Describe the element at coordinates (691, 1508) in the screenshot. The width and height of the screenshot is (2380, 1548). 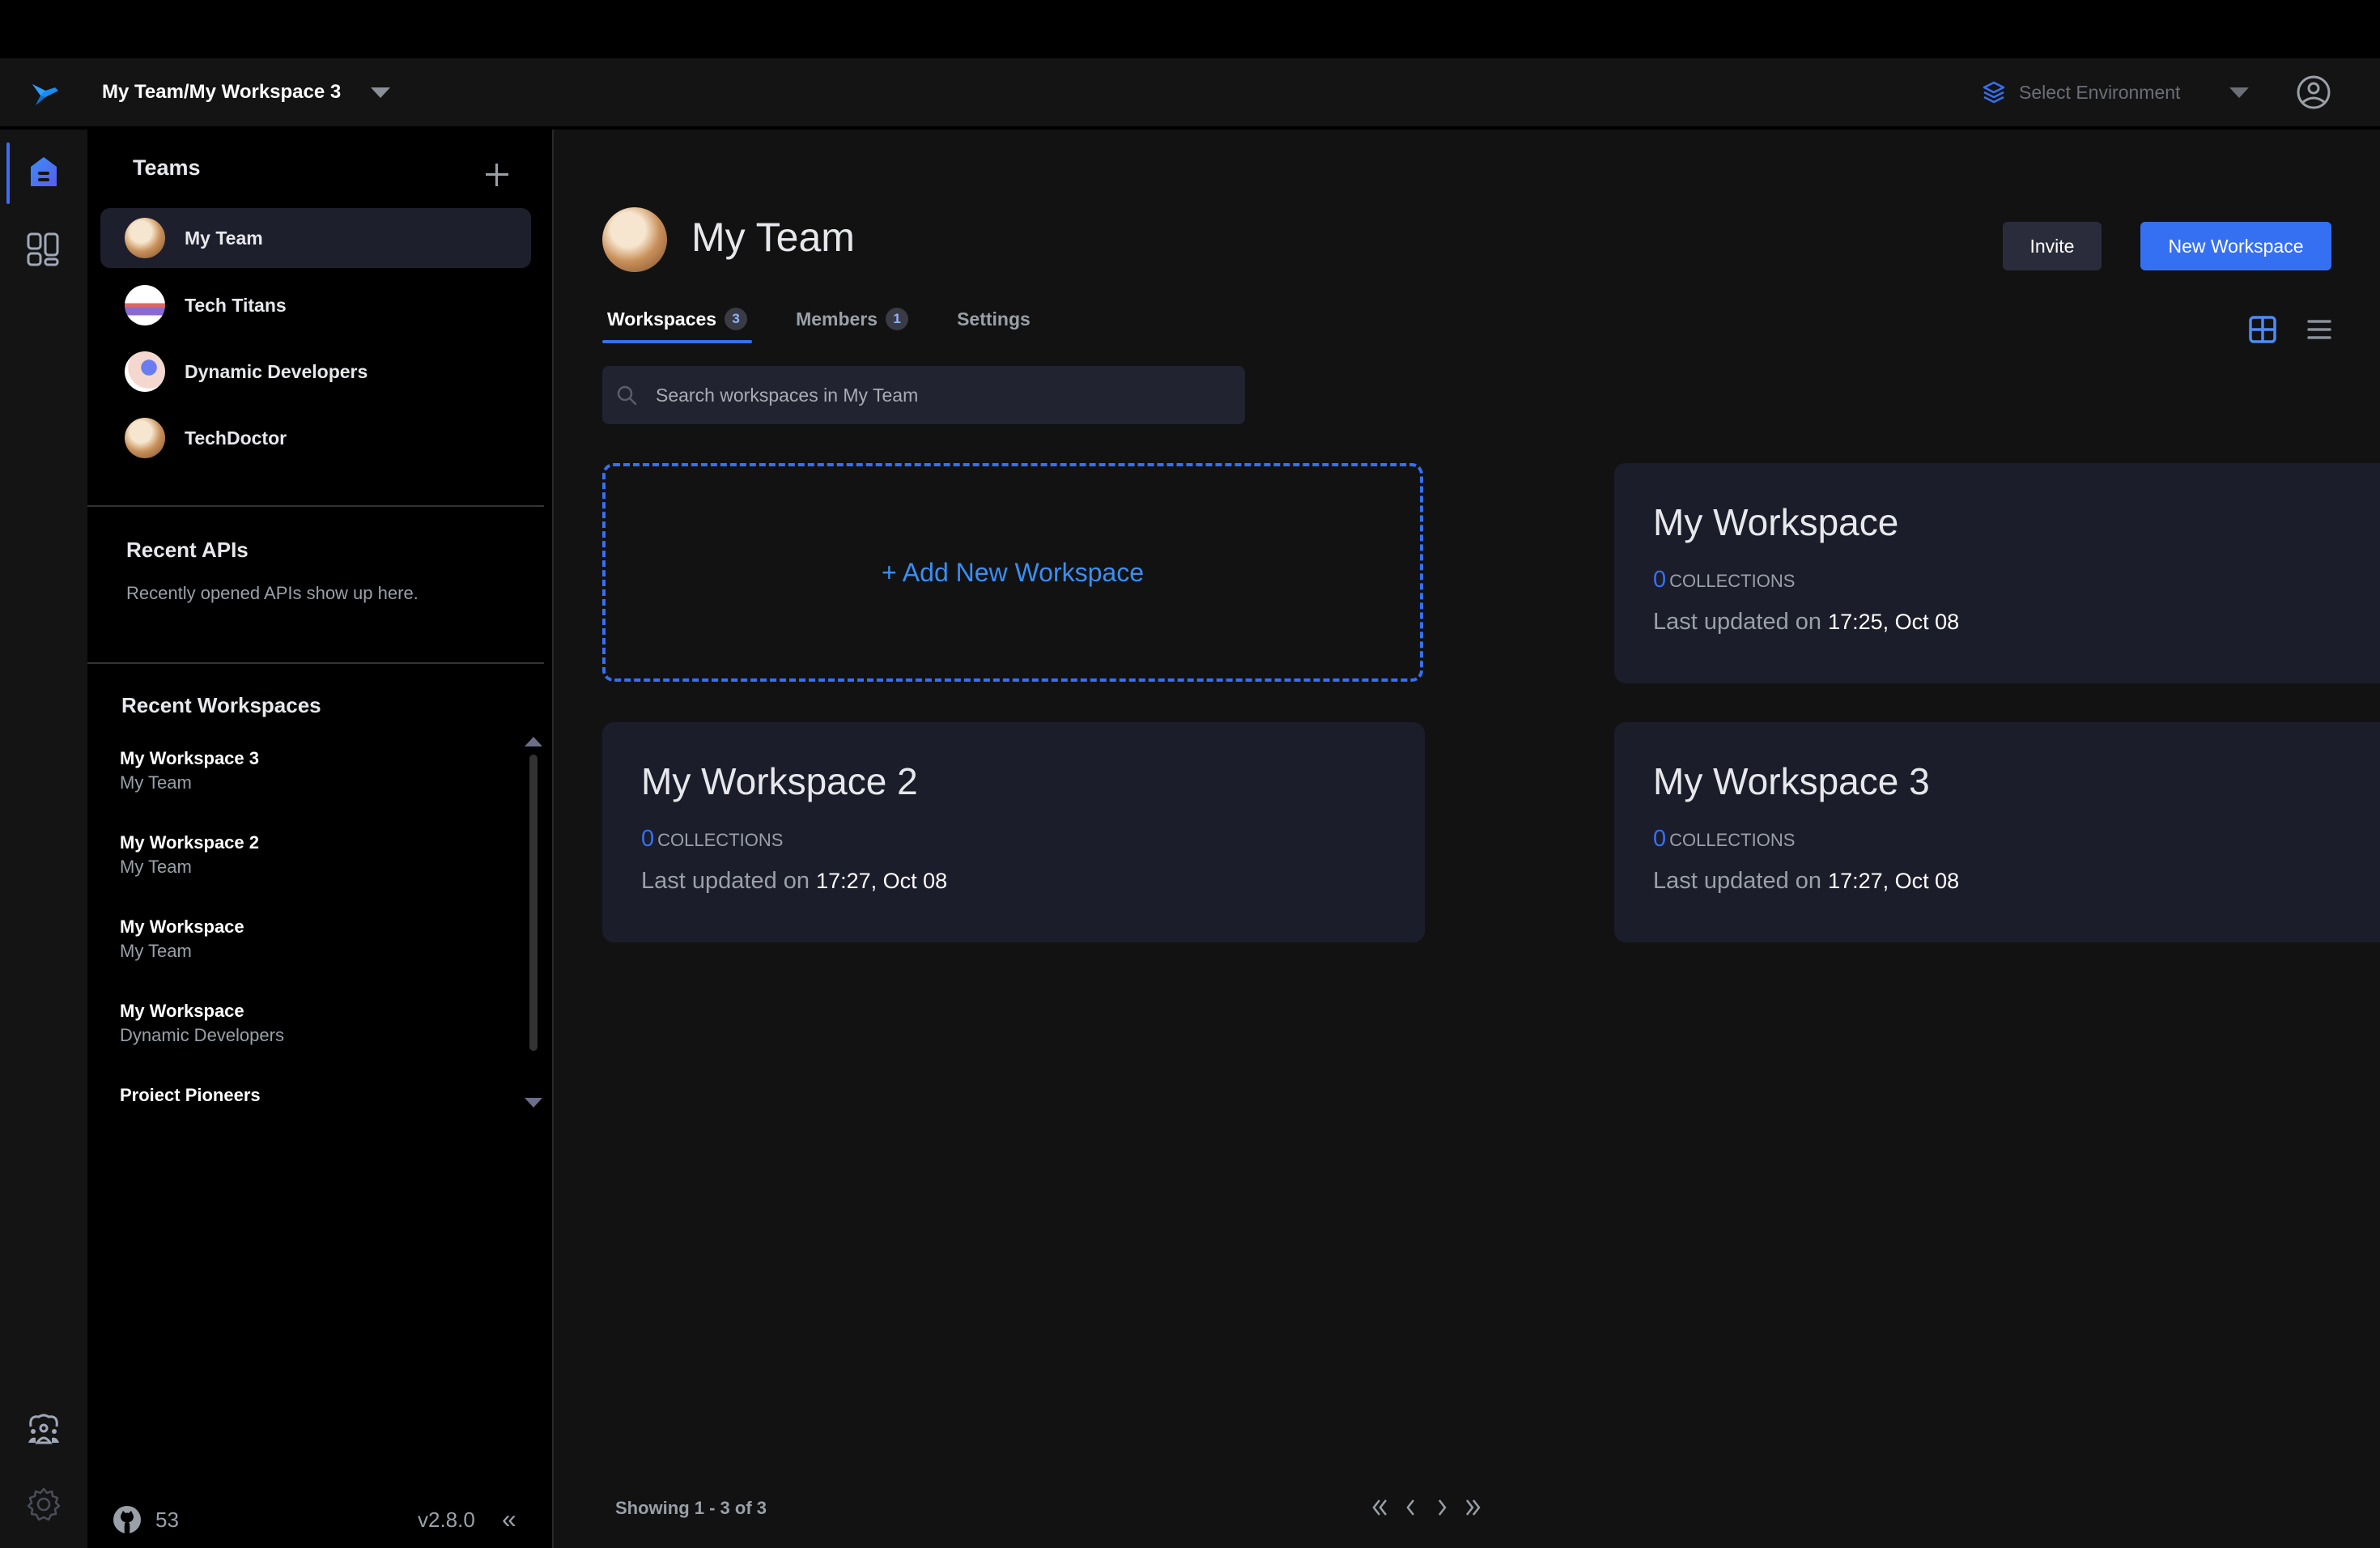
I see `pagination-summary: Showing 1 - 3 of 3` at that location.